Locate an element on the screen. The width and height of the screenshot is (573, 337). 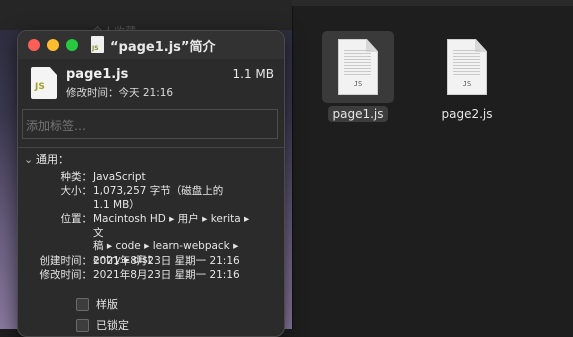
kind-label: 种类： is located at coordinates (76, 177).